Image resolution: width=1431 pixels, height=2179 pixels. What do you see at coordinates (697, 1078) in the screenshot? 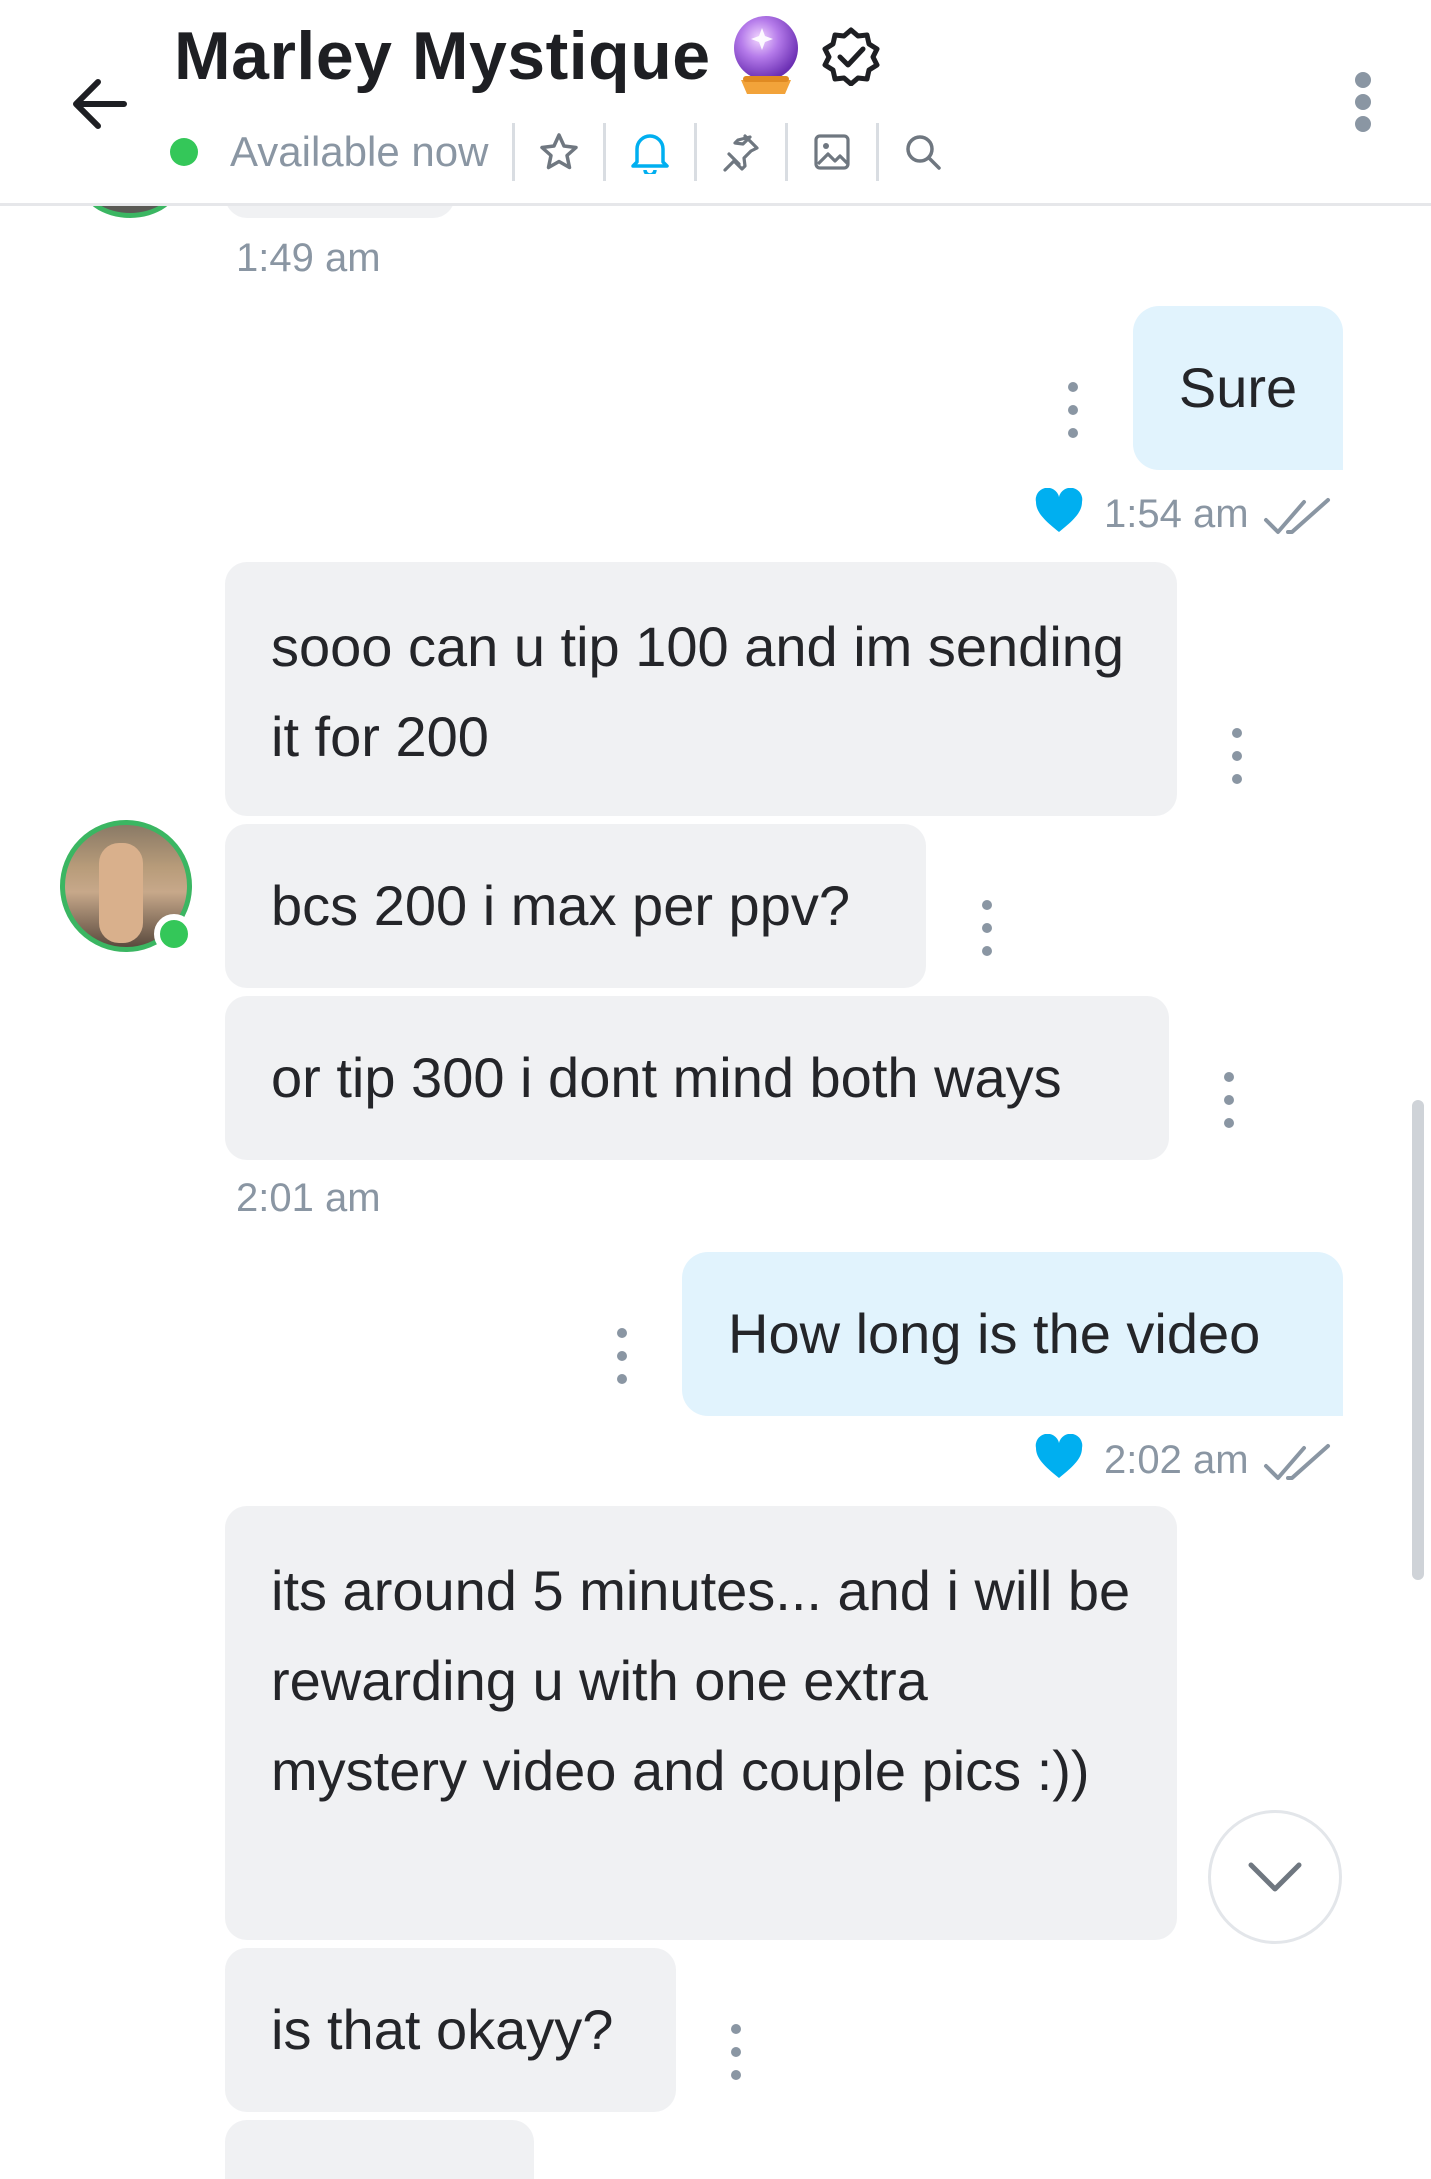
I see `message-bubble-incoming: or tip 300 i dont mind both ways` at bounding box center [697, 1078].